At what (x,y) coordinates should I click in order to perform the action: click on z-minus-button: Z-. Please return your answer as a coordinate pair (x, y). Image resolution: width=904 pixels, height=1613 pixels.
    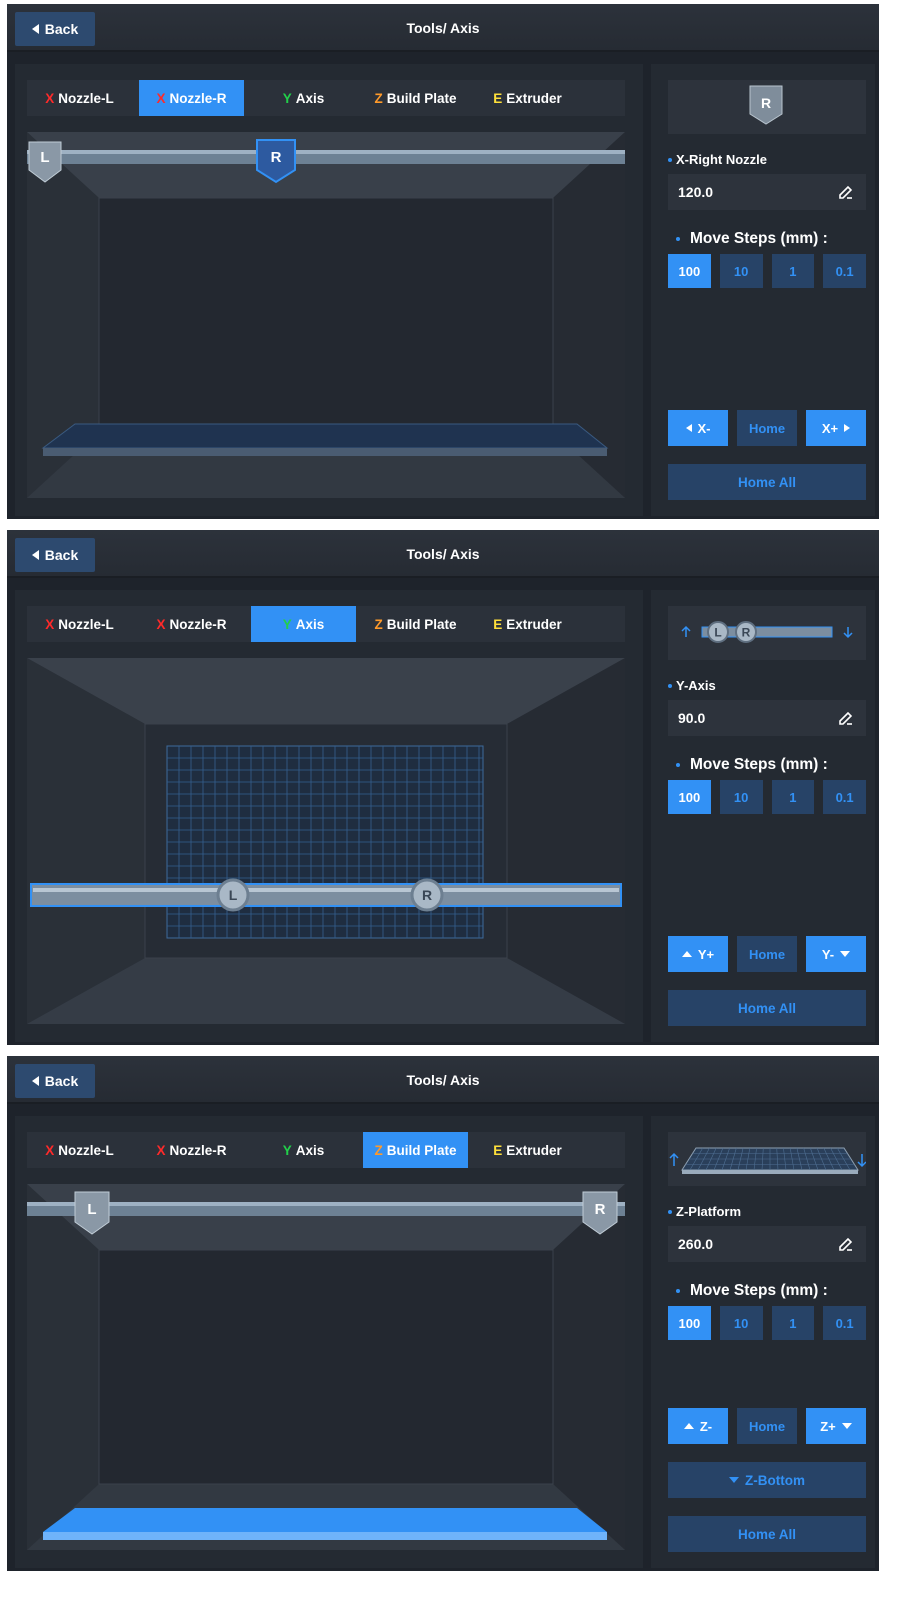
    Looking at the image, I should click on (698, 1426).